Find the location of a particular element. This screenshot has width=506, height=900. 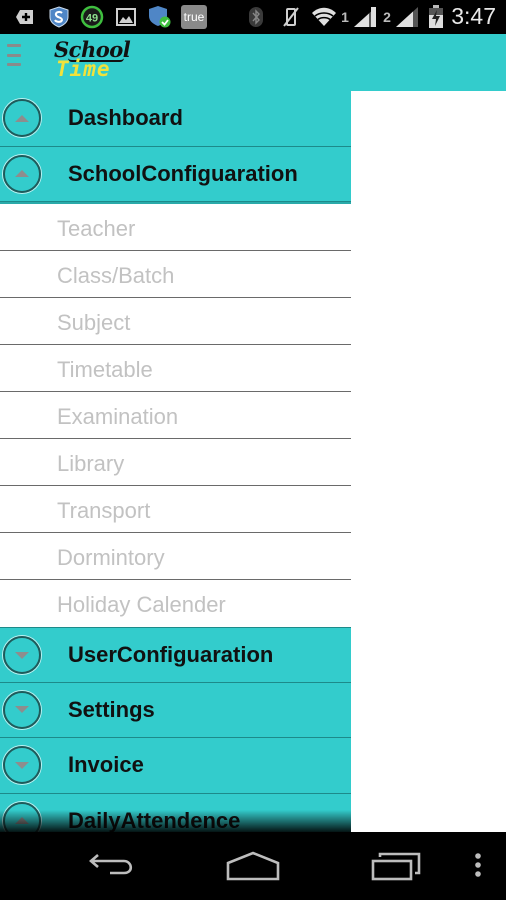

submenu-label: Holiday Calender is located at coordinates (141, 604).